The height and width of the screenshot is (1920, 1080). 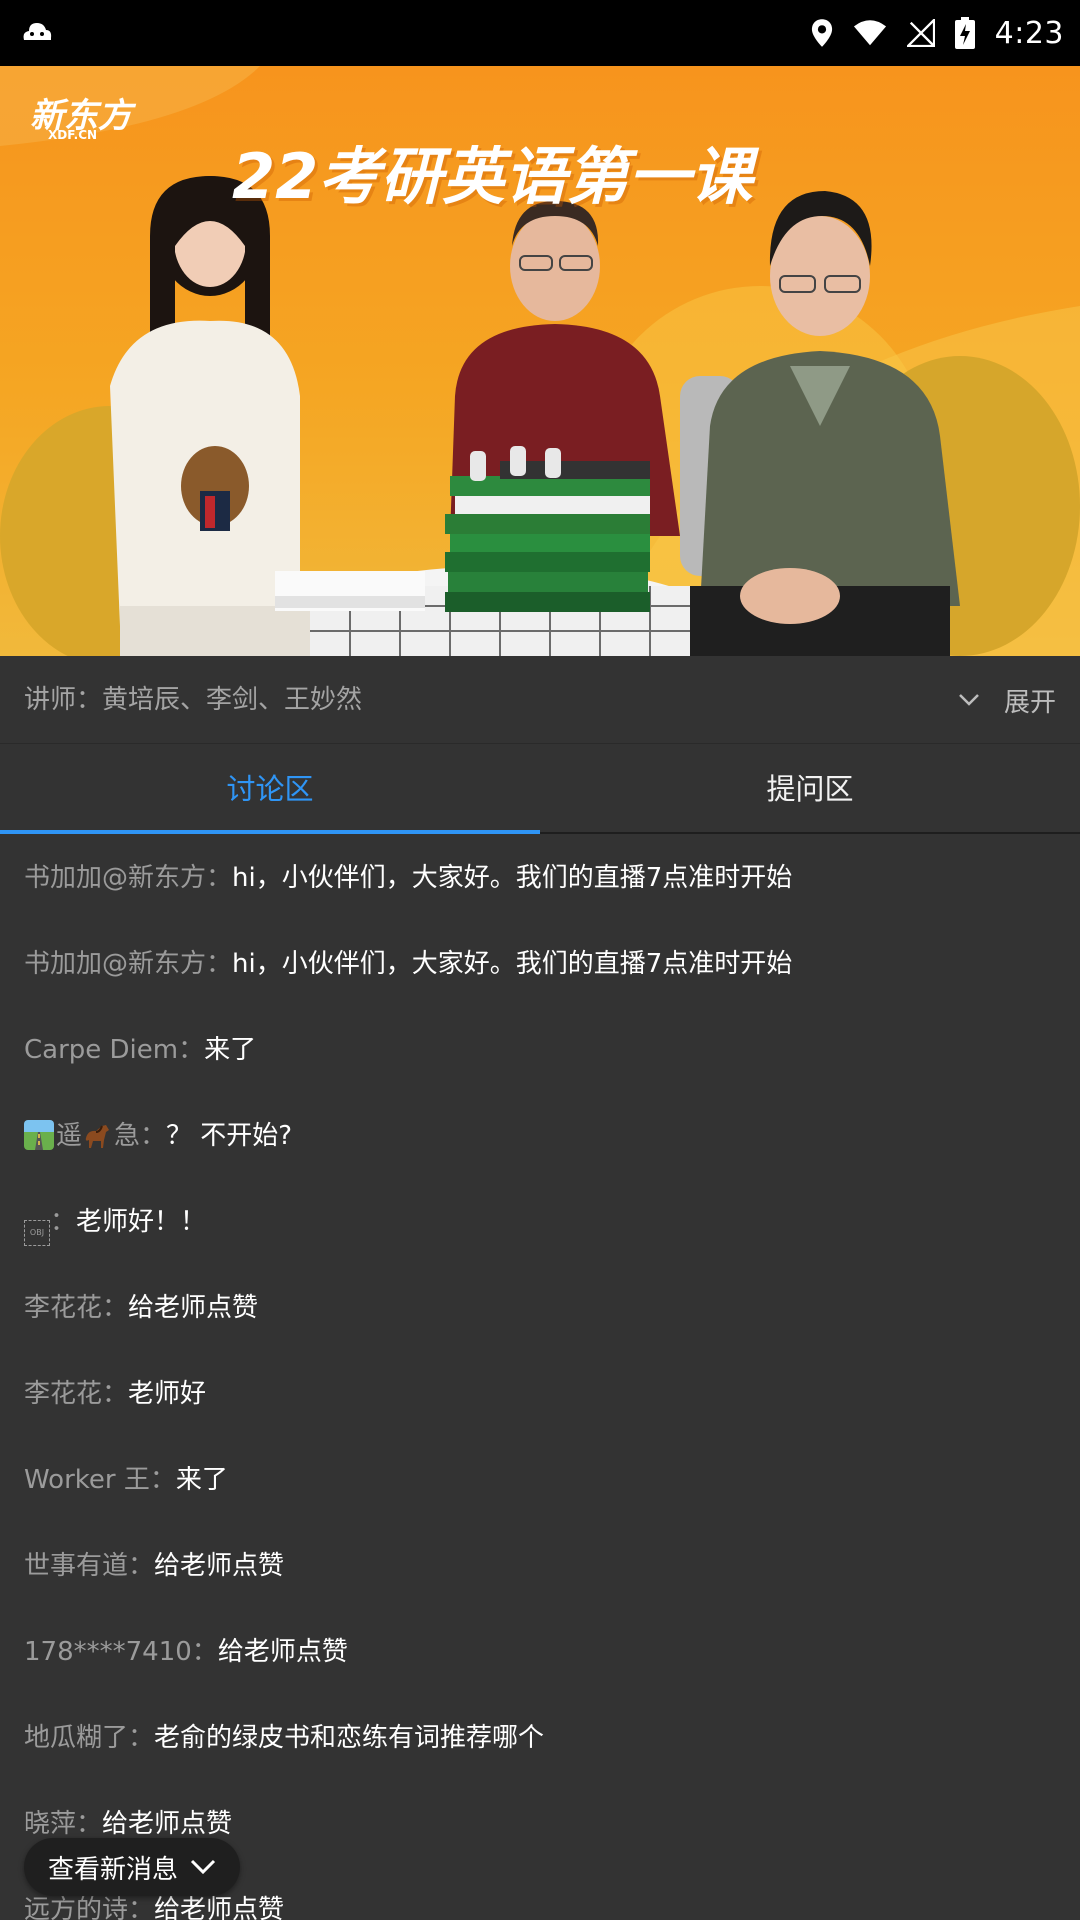 What do you see at coordinates (39, 1135) in the screenshot?
I see `road-emoji-icon` at bounding box center [39, 1135].